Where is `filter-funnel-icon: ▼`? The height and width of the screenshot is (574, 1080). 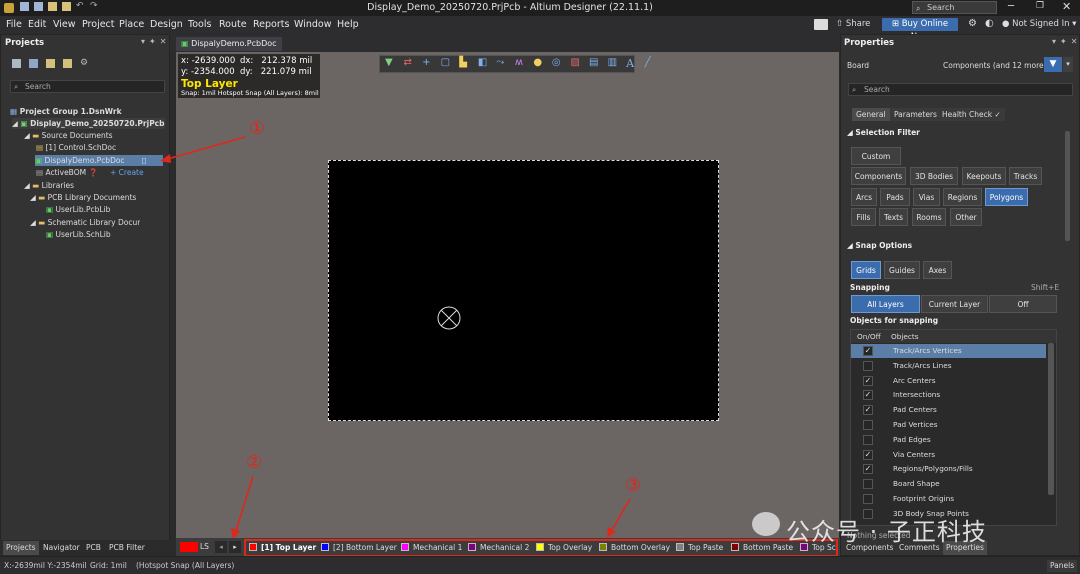
filter-funnel-icon: ▼ is located at coordinates (1053, 64).